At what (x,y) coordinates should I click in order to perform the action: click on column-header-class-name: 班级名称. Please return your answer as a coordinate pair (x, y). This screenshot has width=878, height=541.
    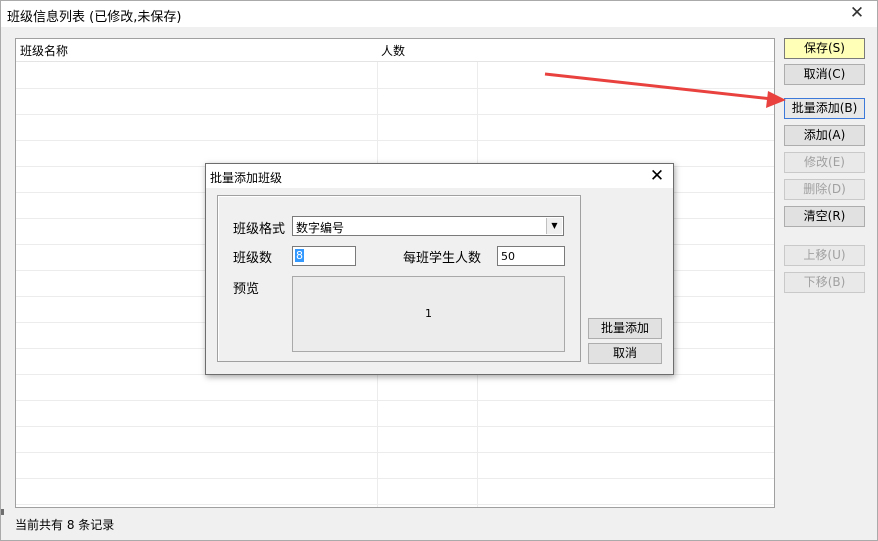
    Looking at the image, I should click on (44, 50).